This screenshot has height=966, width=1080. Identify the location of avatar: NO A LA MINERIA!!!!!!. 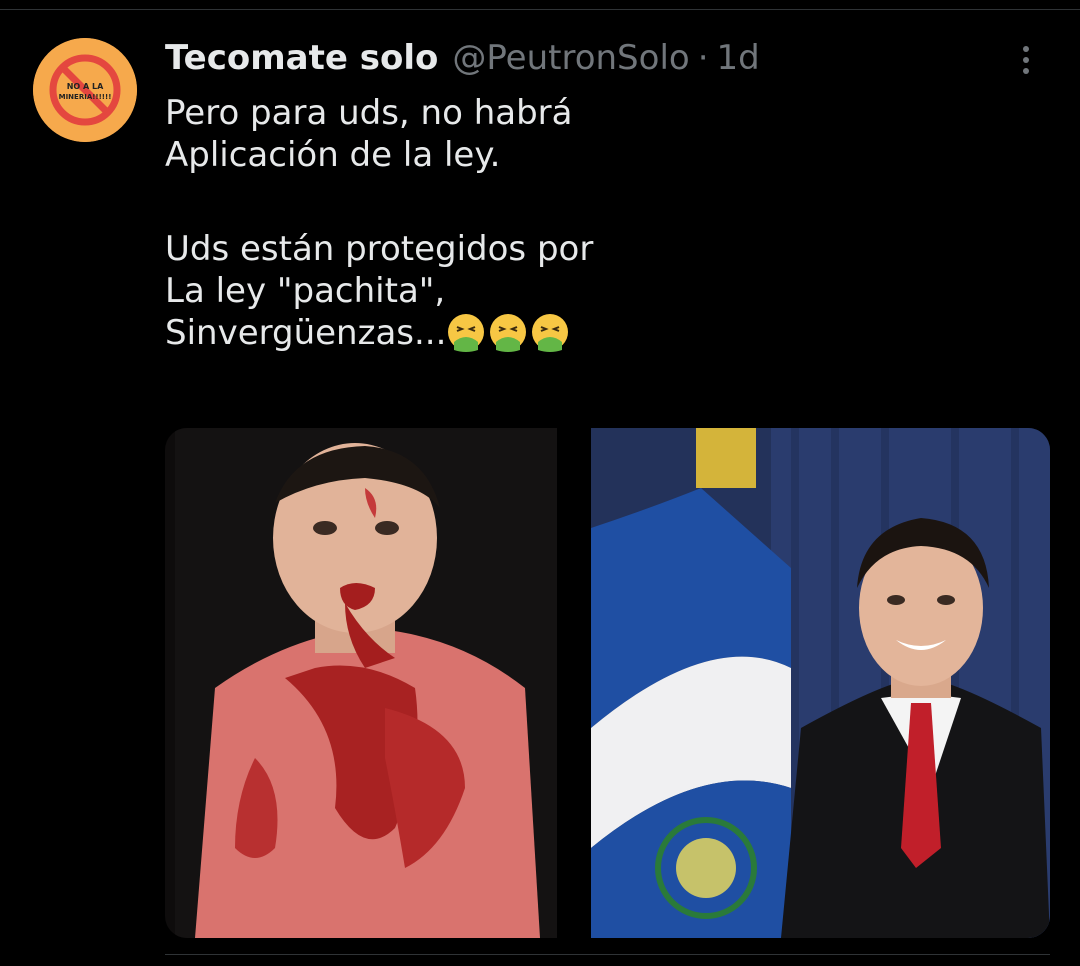
(85, 90).